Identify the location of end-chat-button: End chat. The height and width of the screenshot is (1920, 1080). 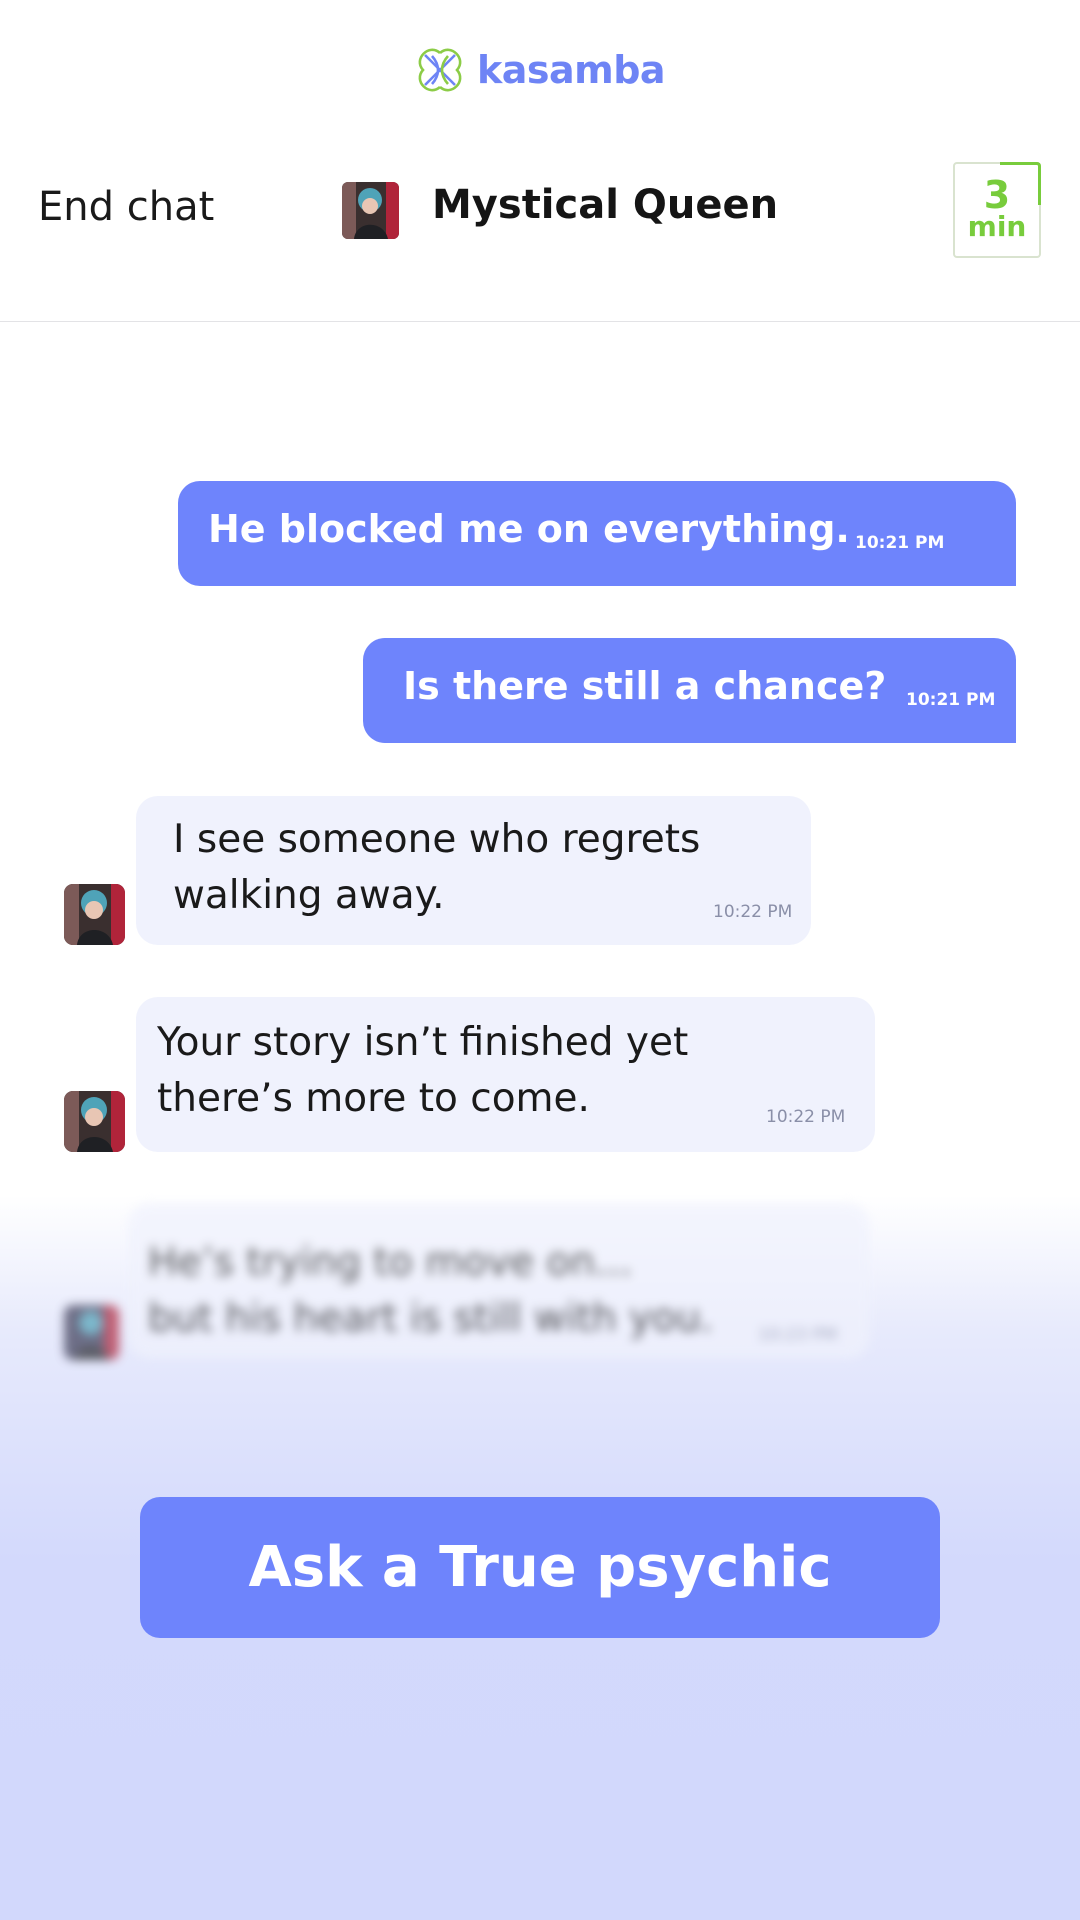
(126, 207).